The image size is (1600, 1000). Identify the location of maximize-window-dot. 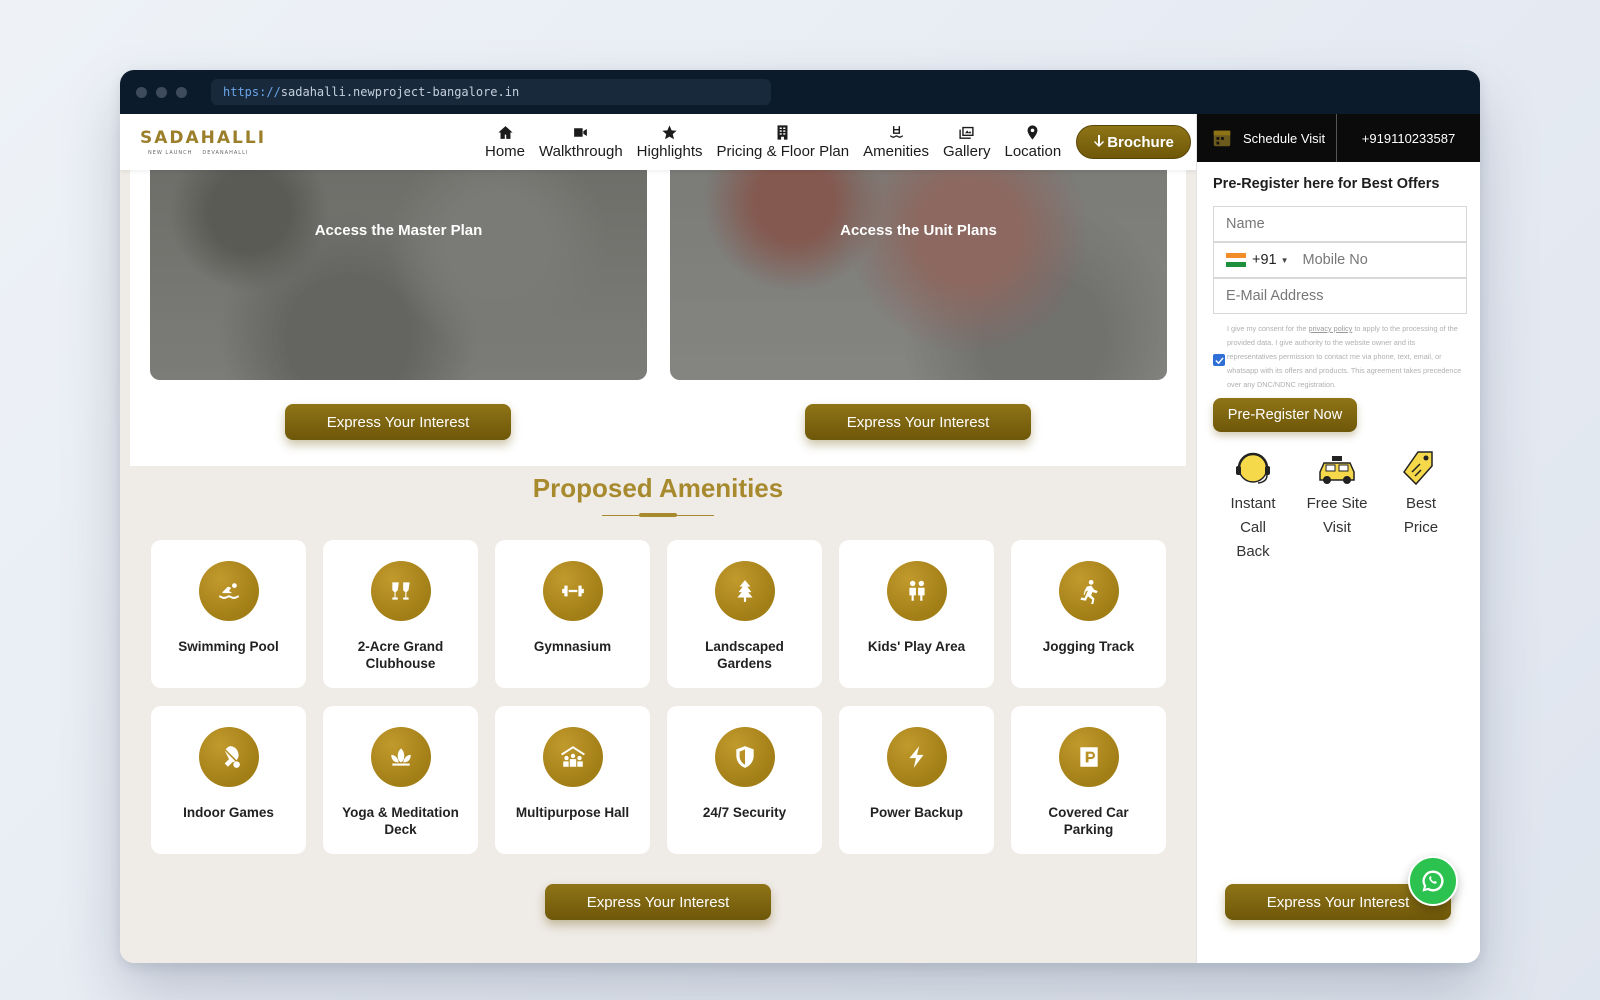
(181, 92).